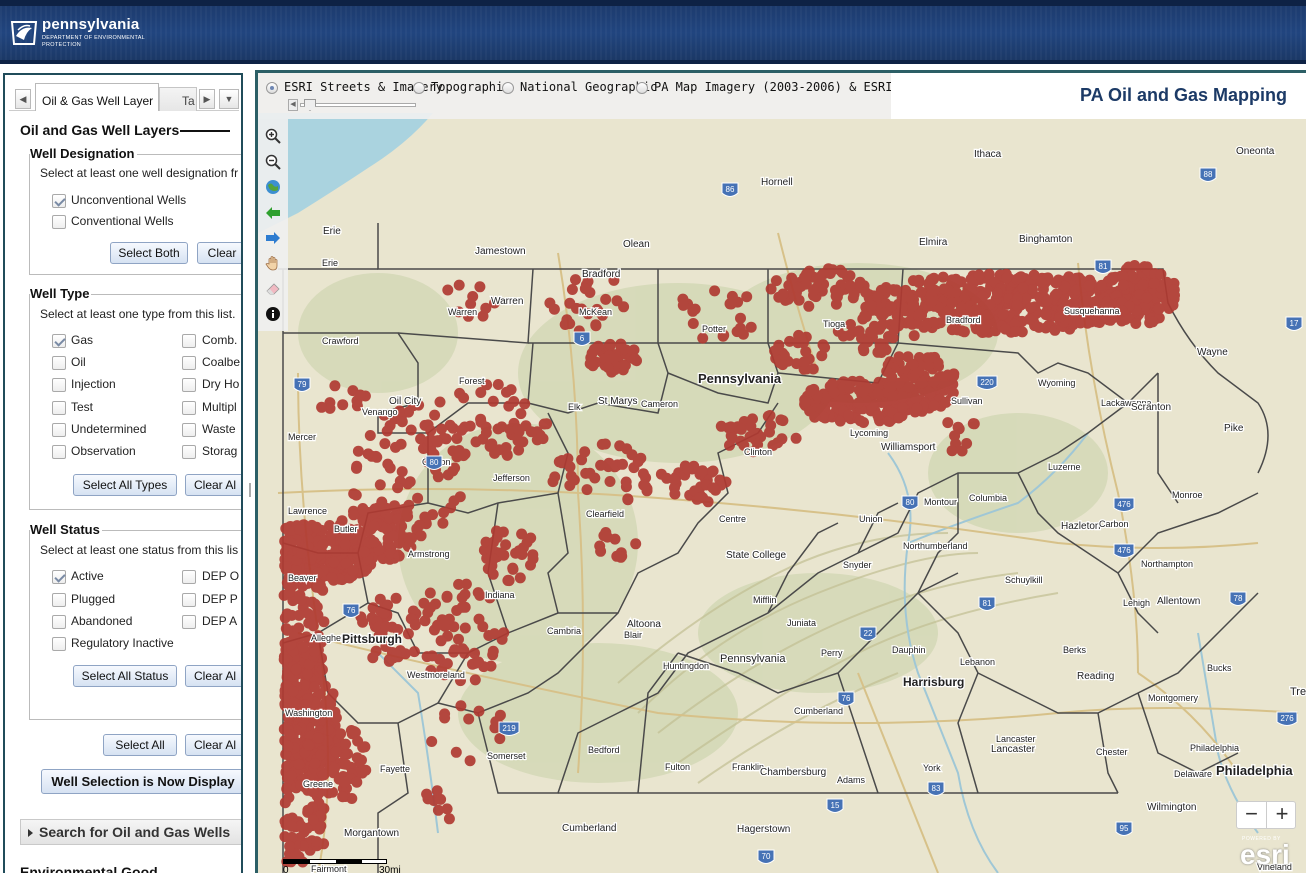  Describe the element at coordinates (189, 408) in the screenshot. I see `type-multiple-checkbox` at that location.